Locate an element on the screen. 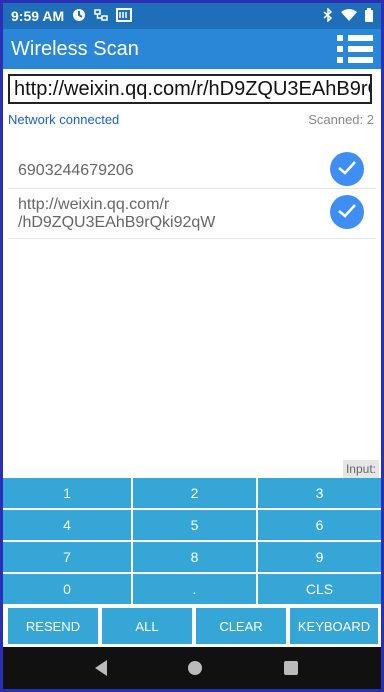  key-8: 8 is located at coordinates (194, 557).